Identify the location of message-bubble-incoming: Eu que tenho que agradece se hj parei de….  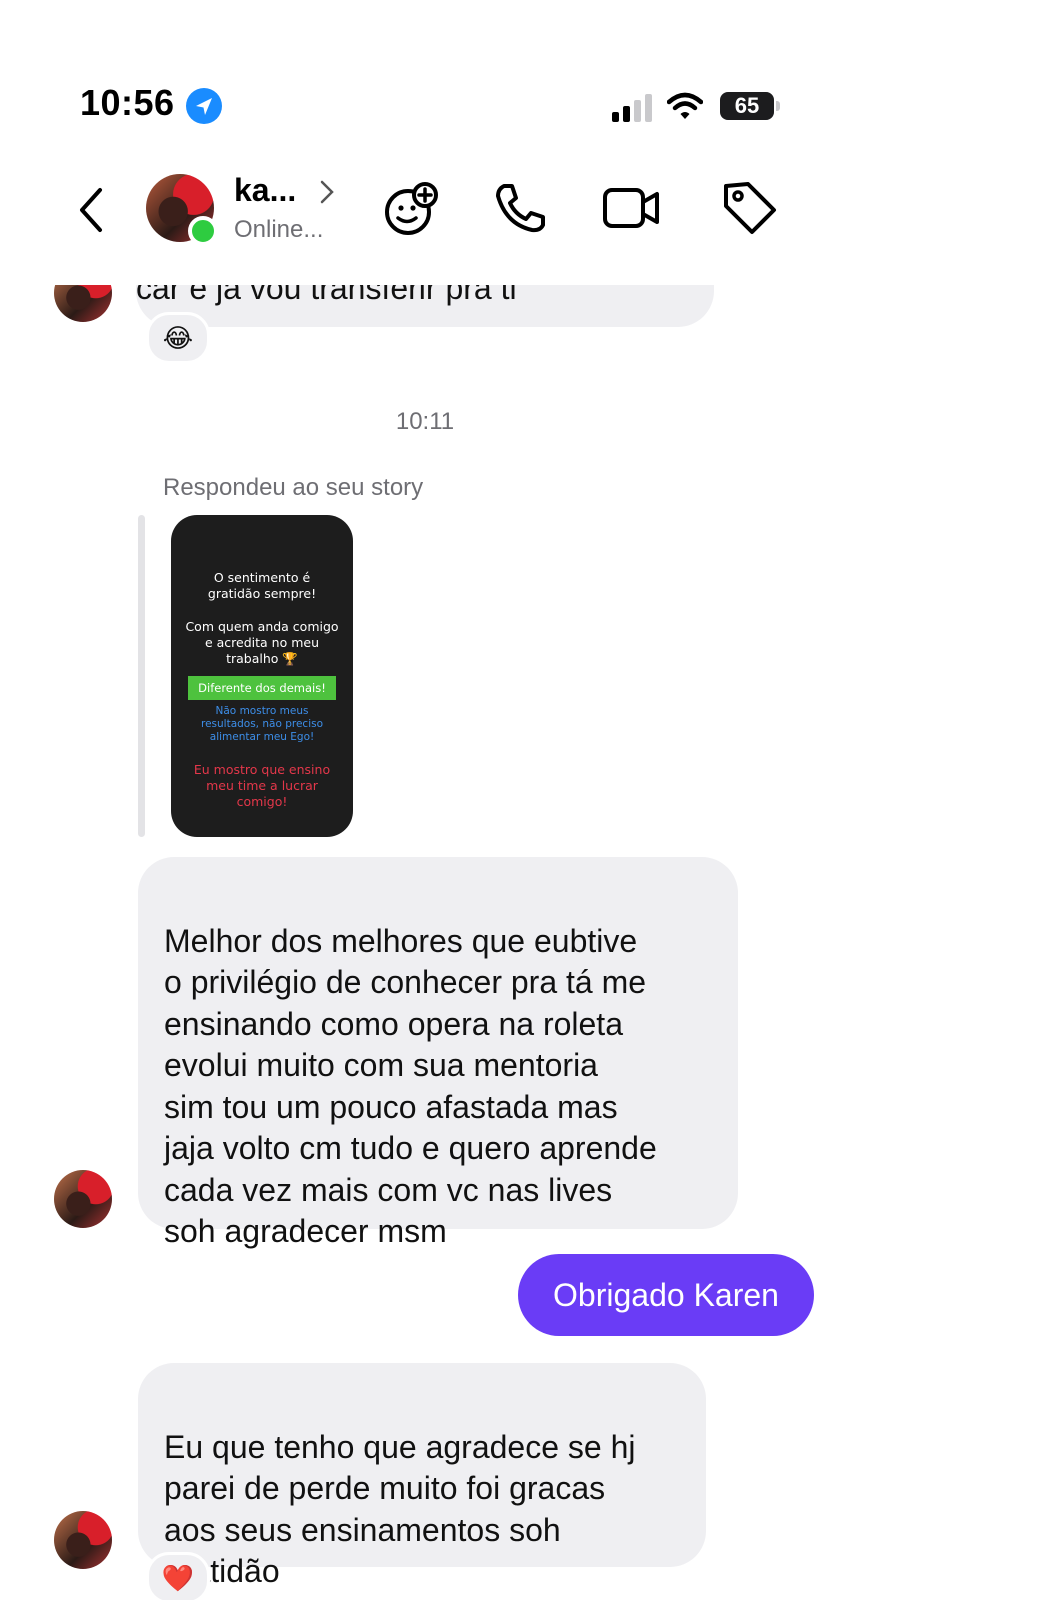
(422, 1476).